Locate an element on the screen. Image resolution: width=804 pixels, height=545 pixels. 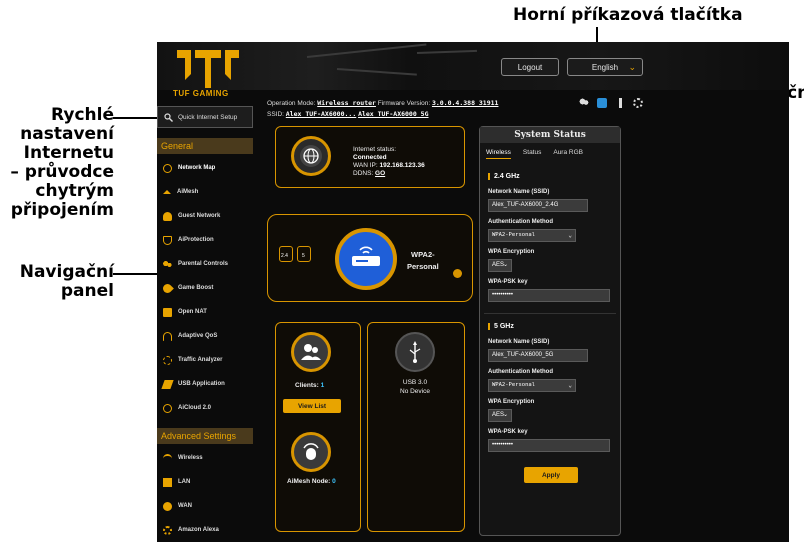
op-mode-label: Operation Mode: is located at coordinates (291, 103).